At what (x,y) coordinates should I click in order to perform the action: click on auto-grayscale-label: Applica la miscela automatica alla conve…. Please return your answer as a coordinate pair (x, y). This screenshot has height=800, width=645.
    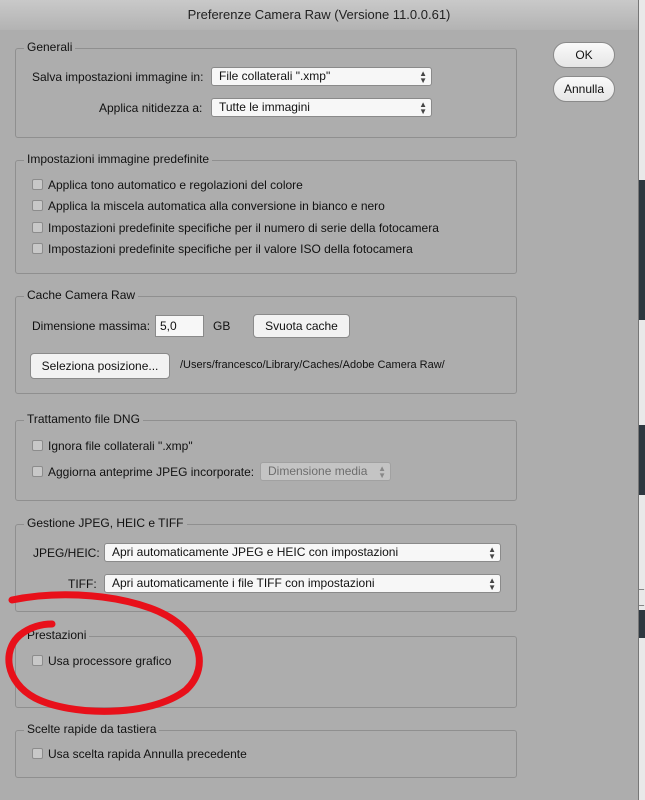
    Looking at the image, I should click on (216, 206).